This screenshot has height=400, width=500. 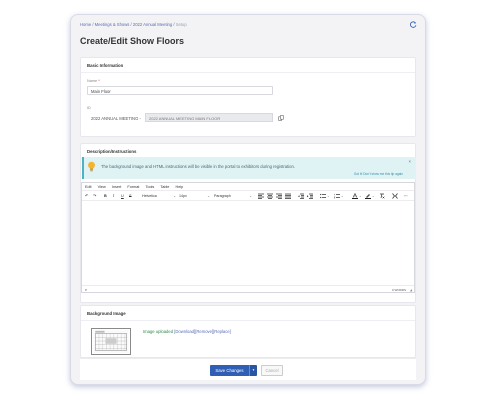 I want to click on upload-status-text: Image uploaded, so click(x=158, y=331).